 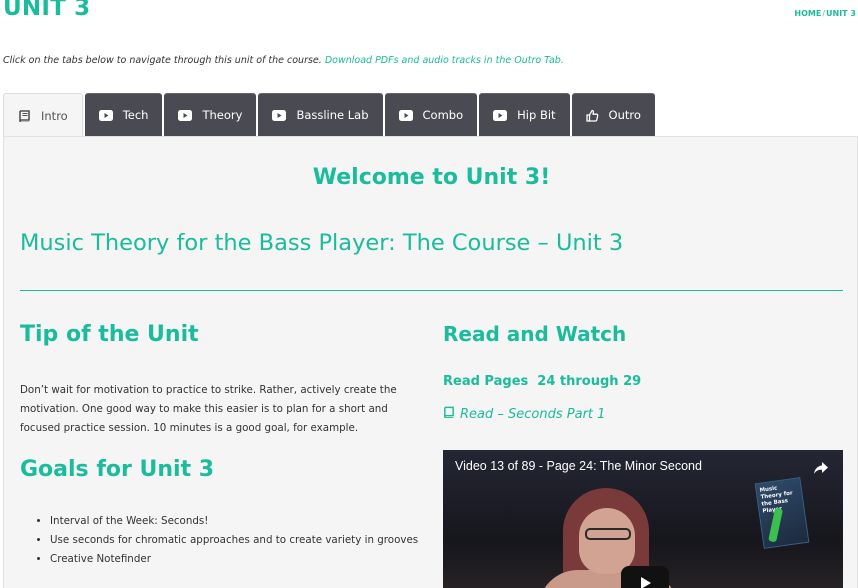 I want to click on video-presenter-glasses, so click(x=608, y=534).